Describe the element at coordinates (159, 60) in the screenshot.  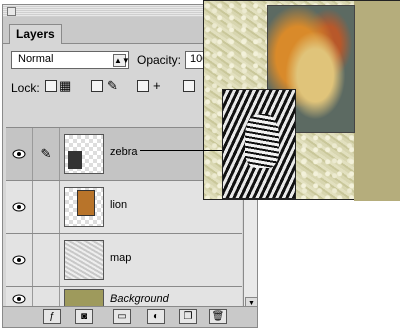
I see `opacity-label: Opacity:` at that location.